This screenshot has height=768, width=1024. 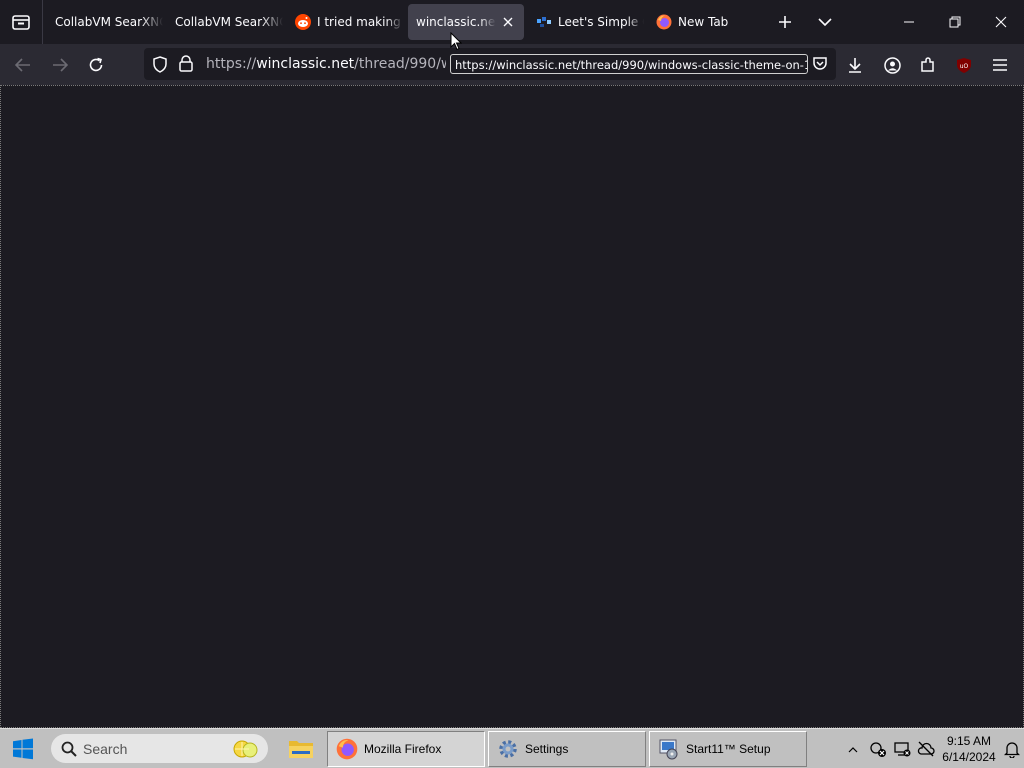 What do you see at coordinates (508, 22) in the screenshot?
I see `close-tab-icon` at bounding box center [508, 22].